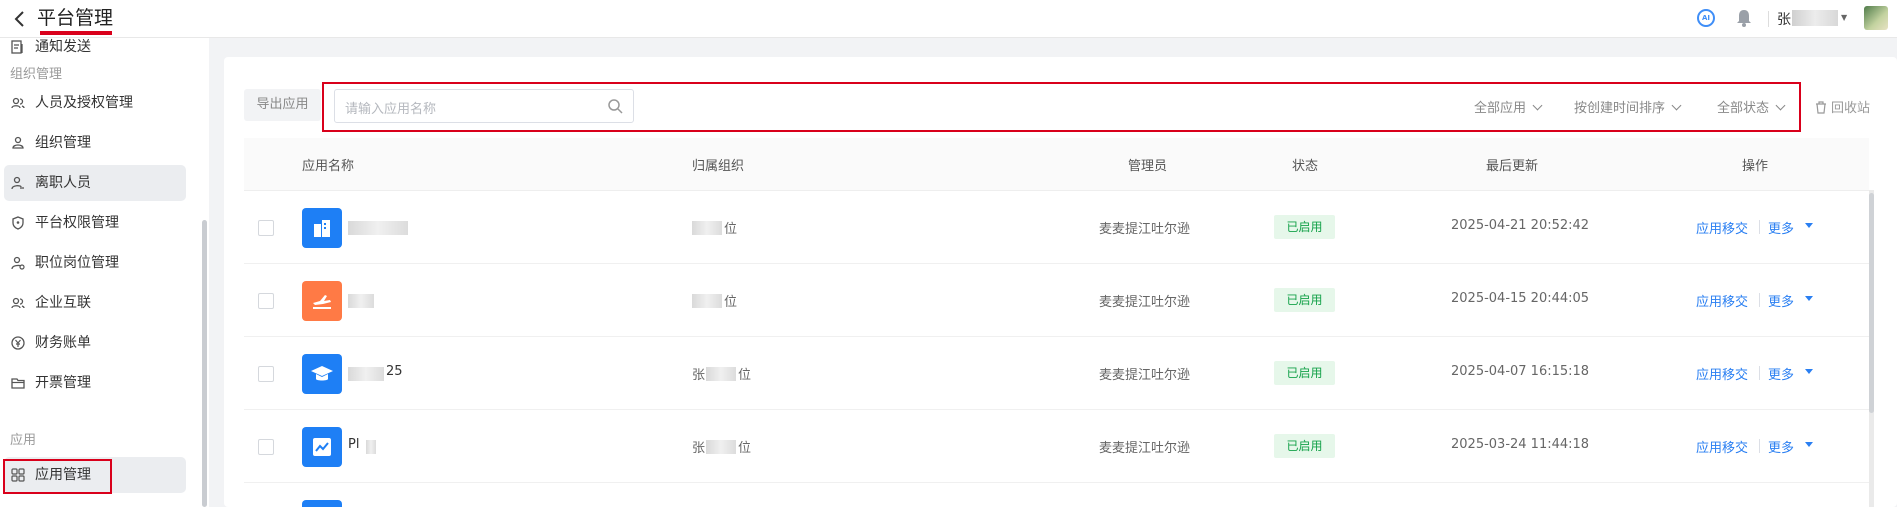 The width and height of the screenshot is (1897, 507). What do you see at coordinates (95, 183) in the screenshot?
I see `sidebar-item-departed: 离职人员` at bounding box center [95, 183].